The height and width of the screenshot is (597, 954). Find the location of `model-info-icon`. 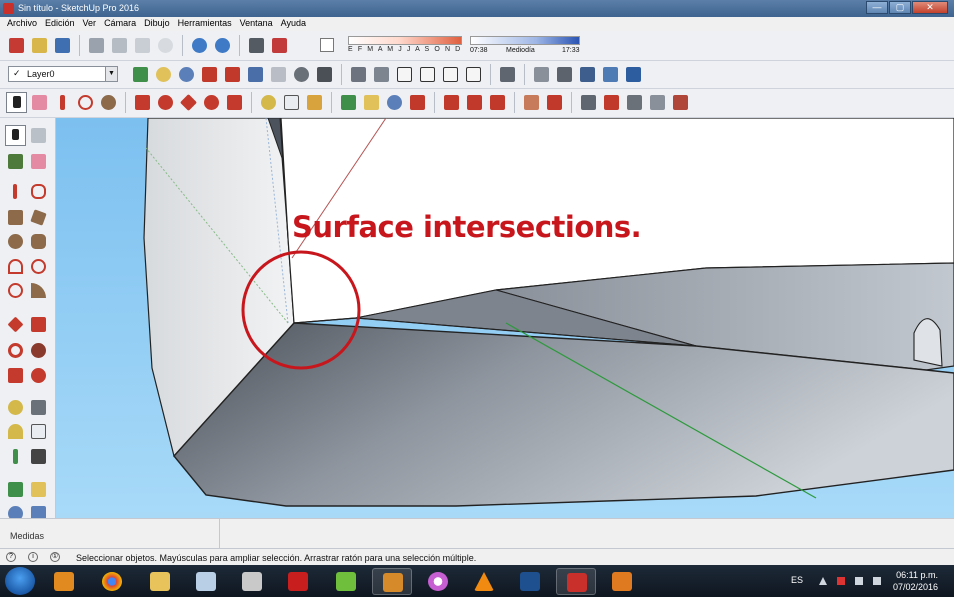

model-info-icon is located at coordinates (279, 45).